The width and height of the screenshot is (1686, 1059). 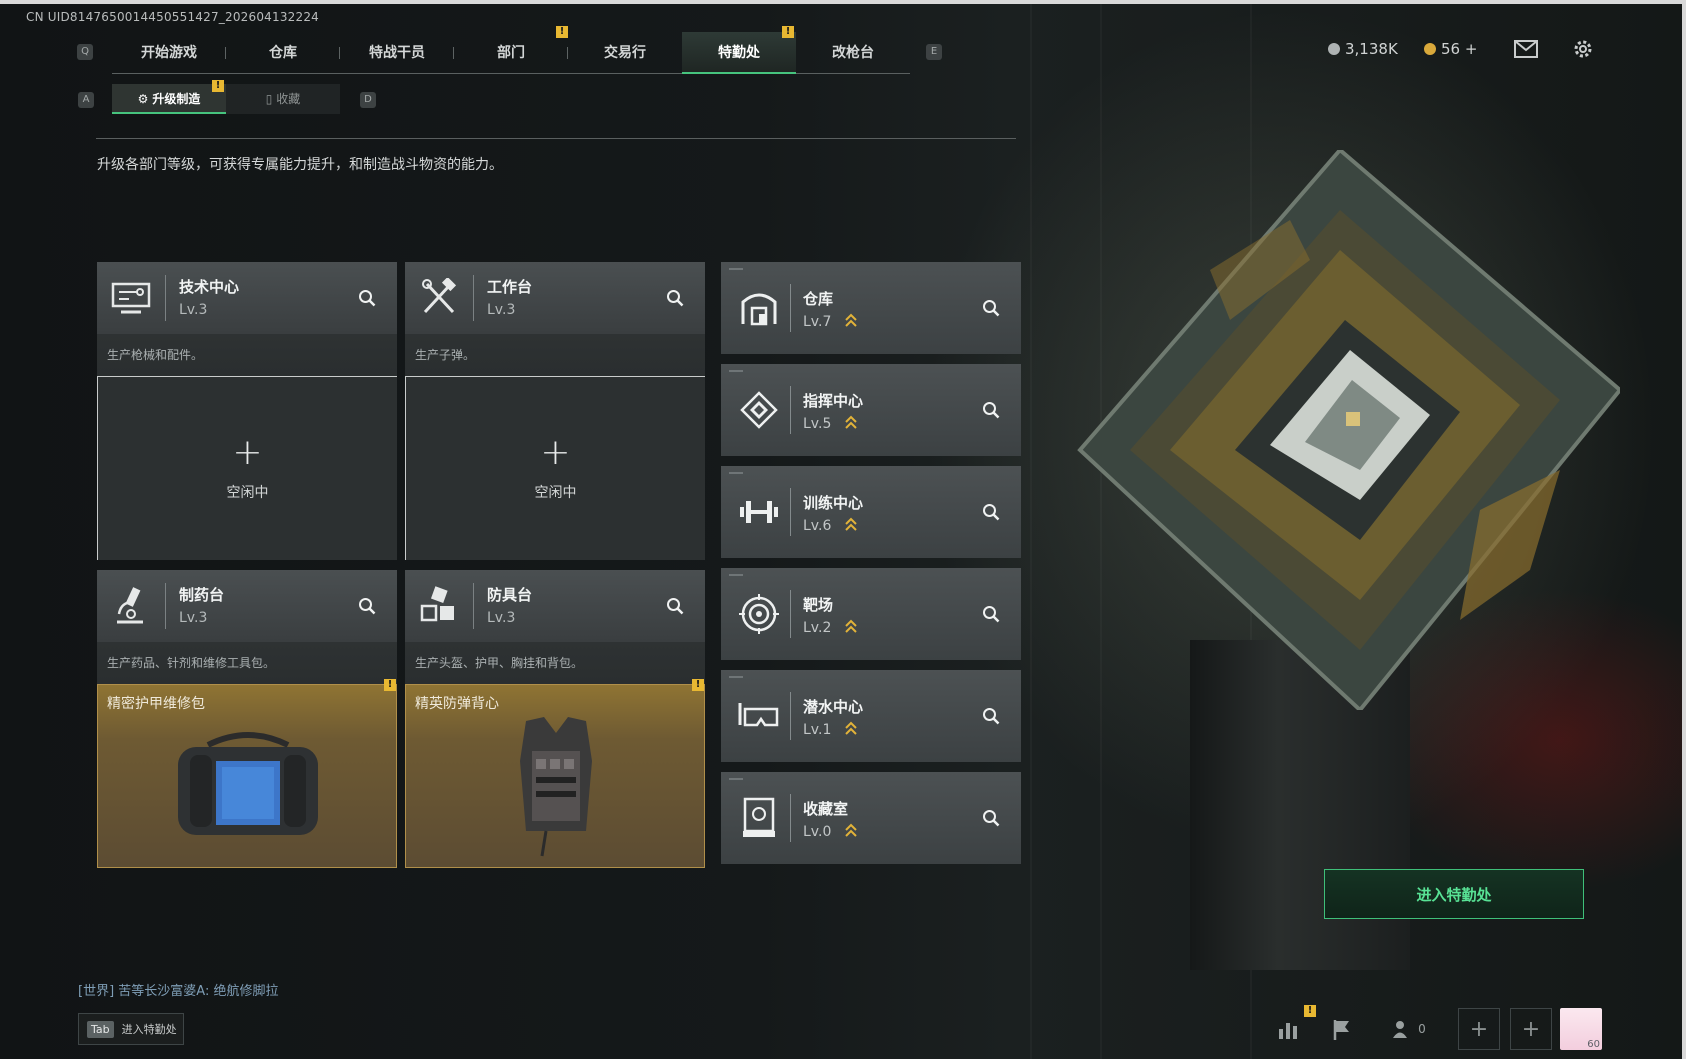 What do you see at coordinates (1450, 49) in the screenshot?
I see `gold-currency: 56 +` at bounding box center [1450, 49].